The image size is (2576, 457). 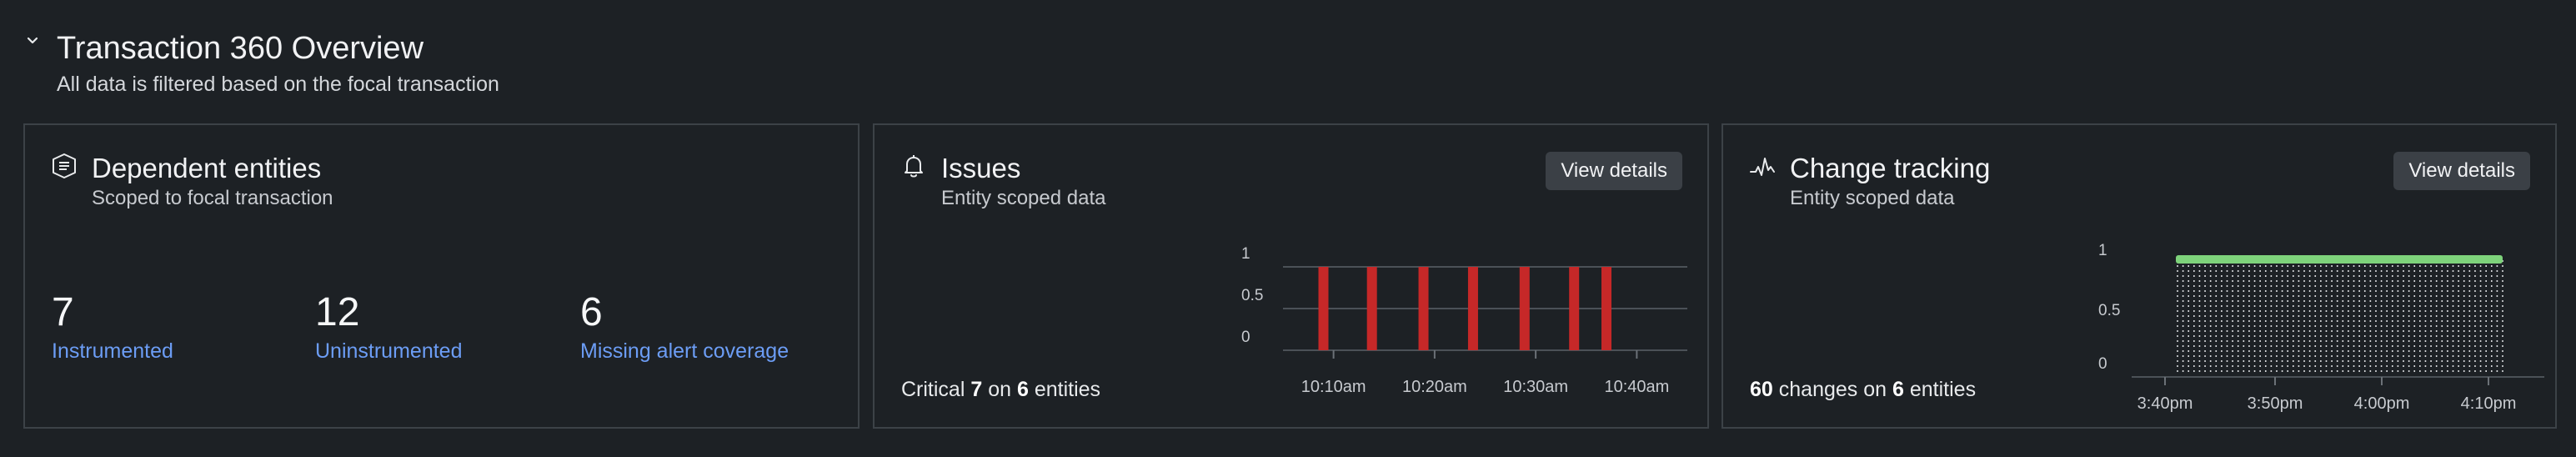 What do you see at coordinates (32, 41) in the screenshot?
I see `chevron-down-icon` at bounding box center [32, 41].